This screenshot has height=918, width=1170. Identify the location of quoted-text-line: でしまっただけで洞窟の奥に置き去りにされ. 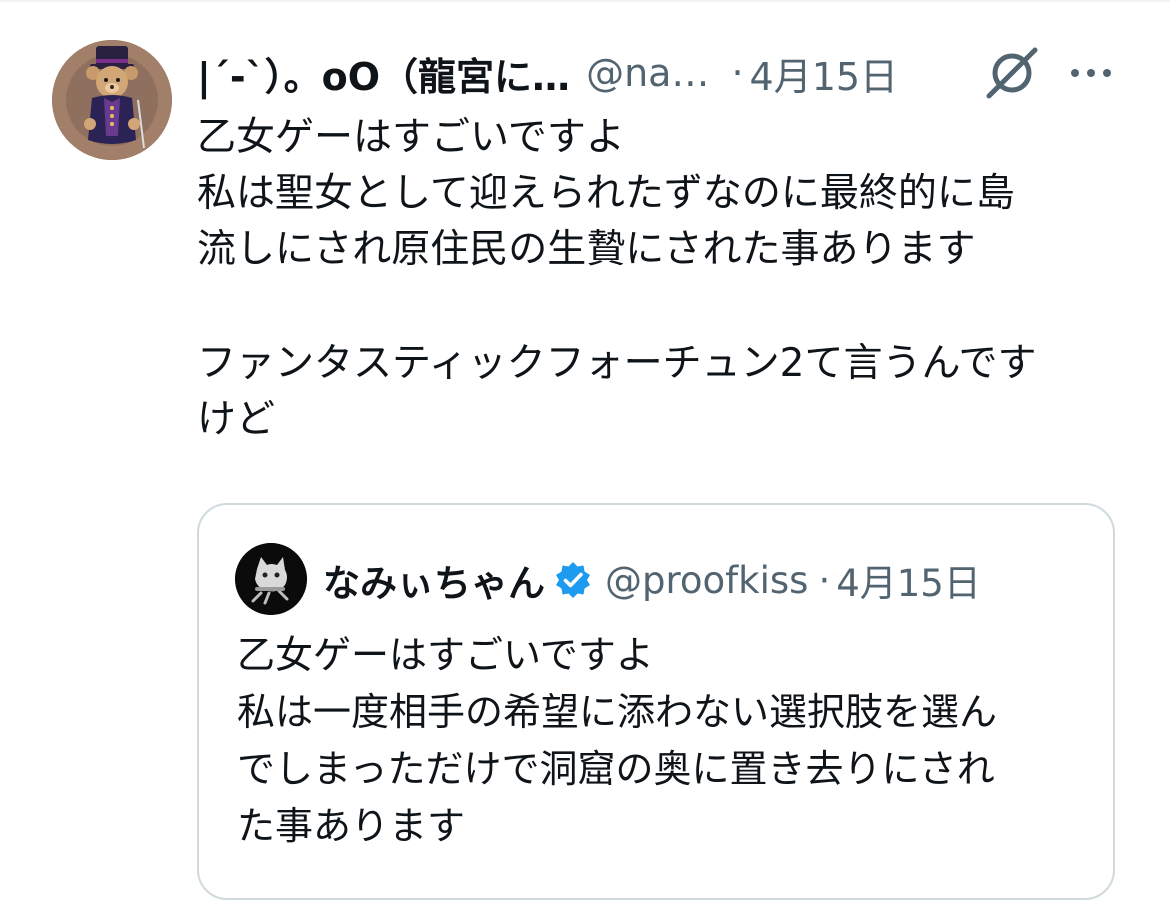
(616, 769).